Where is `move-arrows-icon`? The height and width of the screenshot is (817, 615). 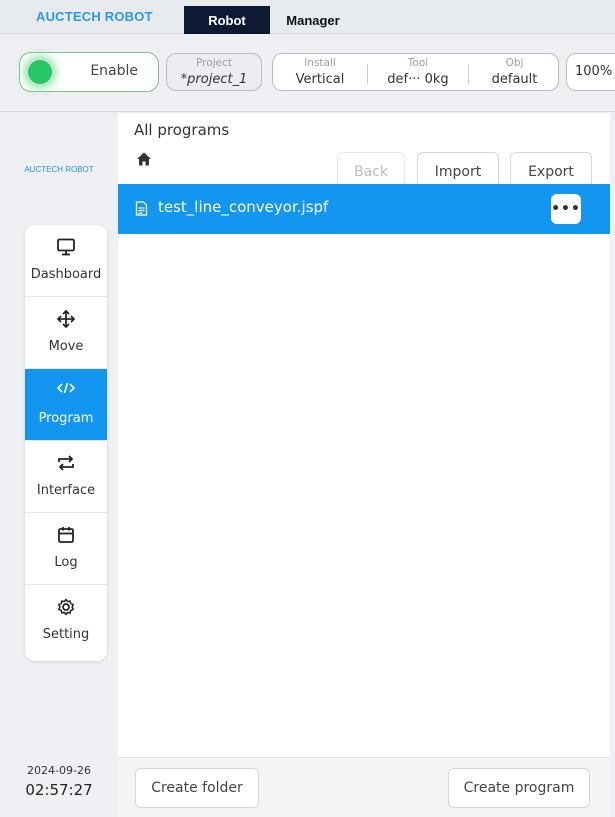
move-arrows-icon is located at coordinates (66, 319).